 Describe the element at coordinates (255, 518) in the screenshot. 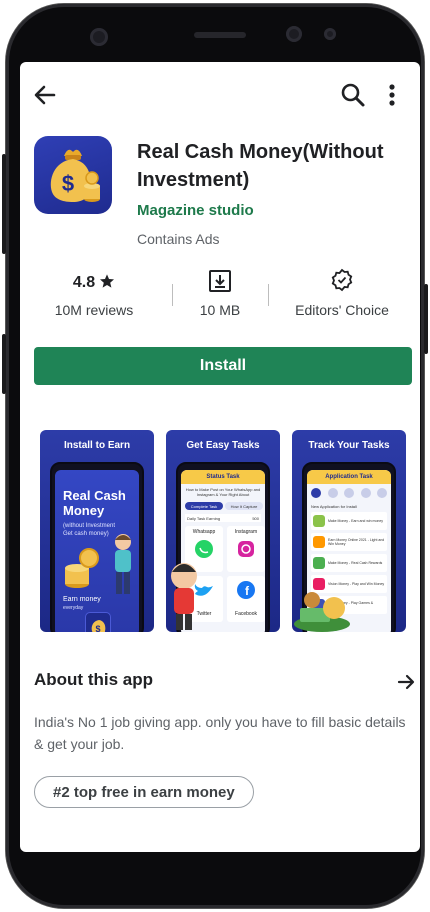

I see `screenshot-row-value: 500` at that location.